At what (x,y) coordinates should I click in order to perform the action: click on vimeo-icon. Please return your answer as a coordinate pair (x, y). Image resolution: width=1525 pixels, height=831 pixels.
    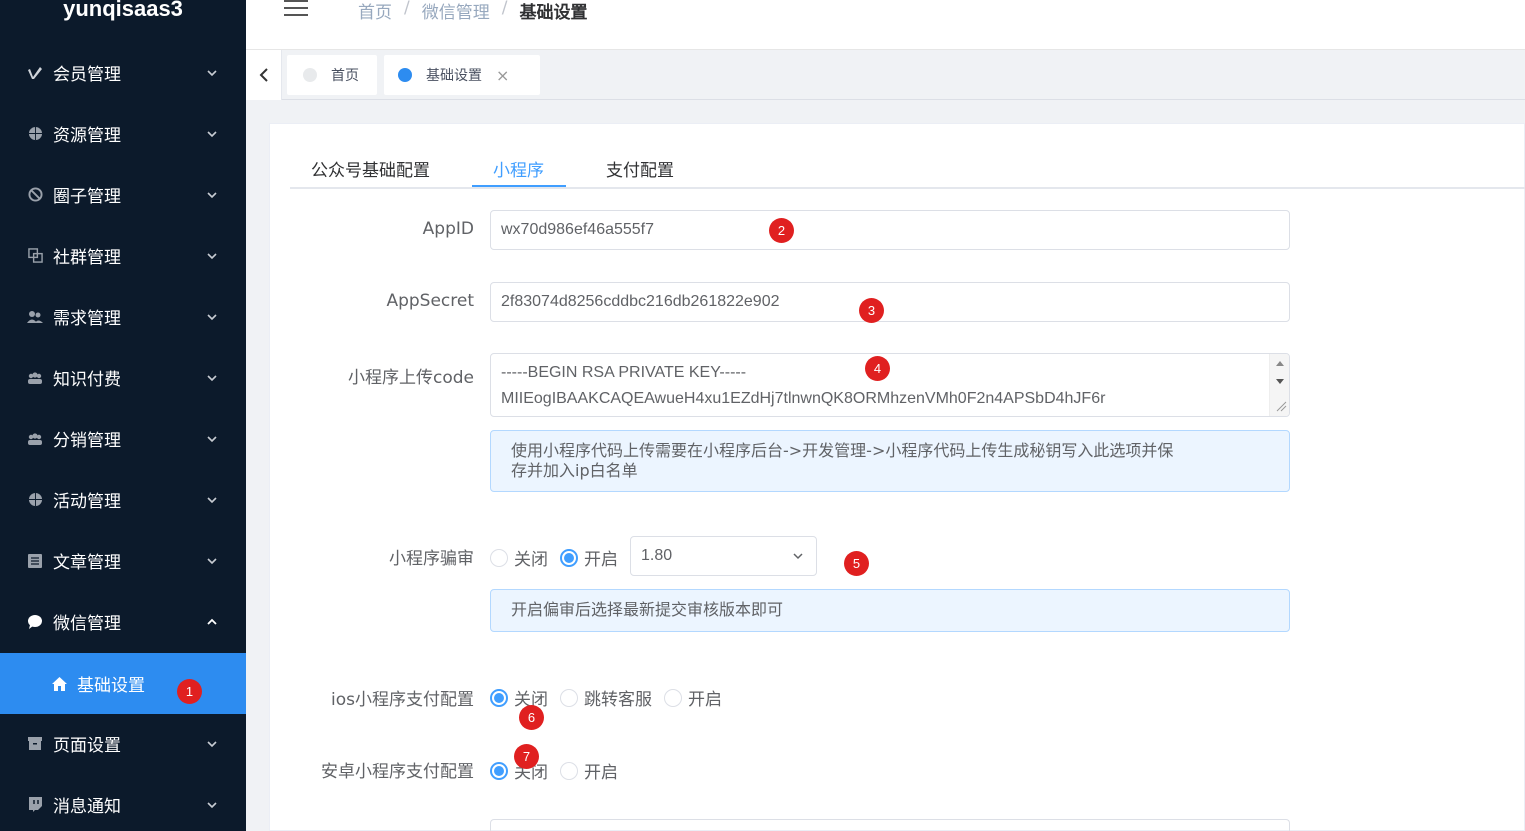
    Looking at the image, I should click on (35, 73).